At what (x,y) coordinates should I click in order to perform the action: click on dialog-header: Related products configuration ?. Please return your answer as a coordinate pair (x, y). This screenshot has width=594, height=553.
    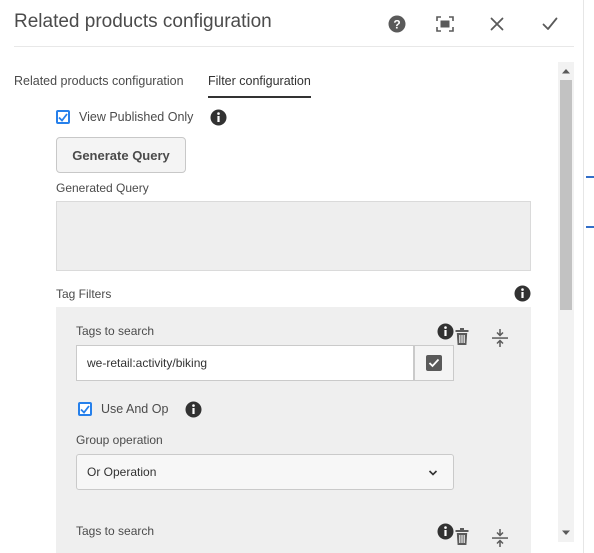
    Looking at the image, I should click on (292, 23).